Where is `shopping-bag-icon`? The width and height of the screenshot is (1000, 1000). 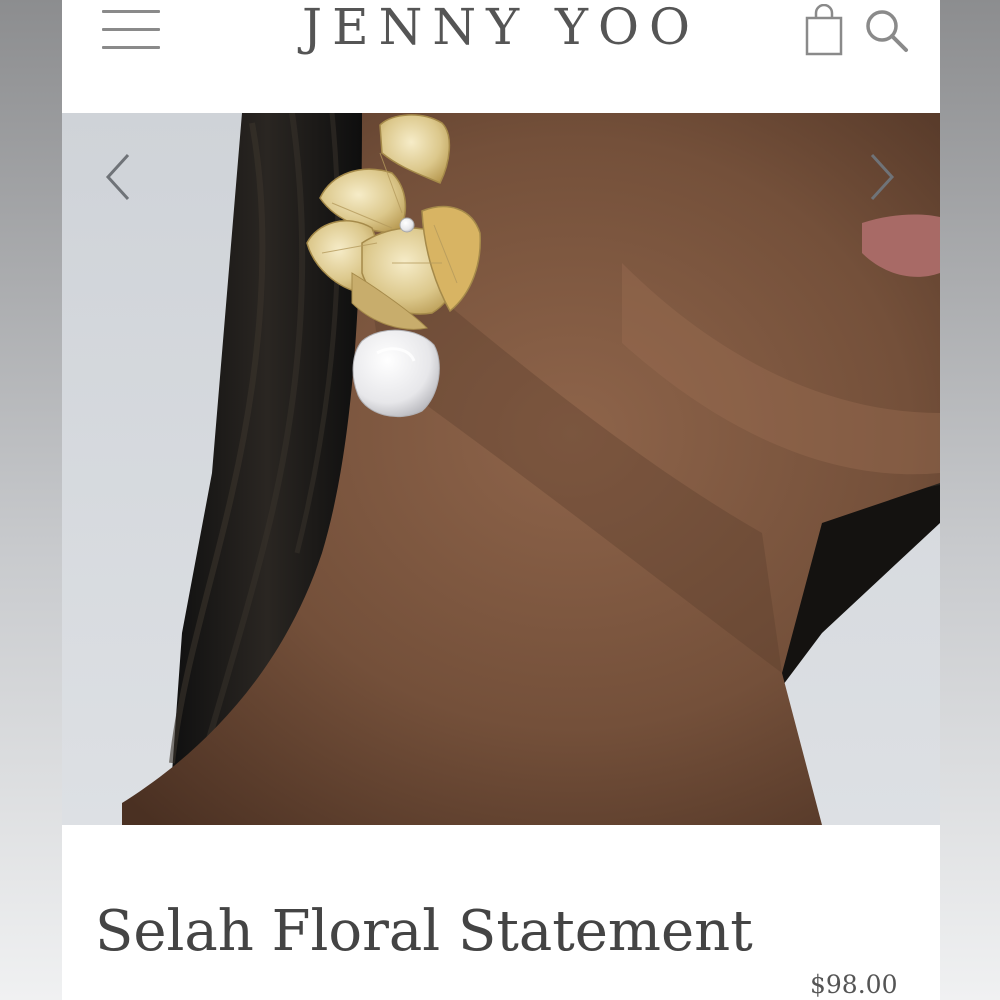
shopping-bag-icon is located at coordinates (824, 29).